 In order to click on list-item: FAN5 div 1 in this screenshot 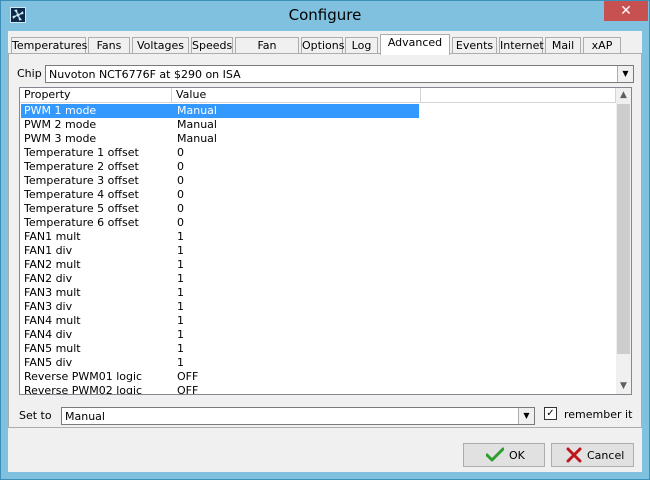, I will do `click(318, 363)`.